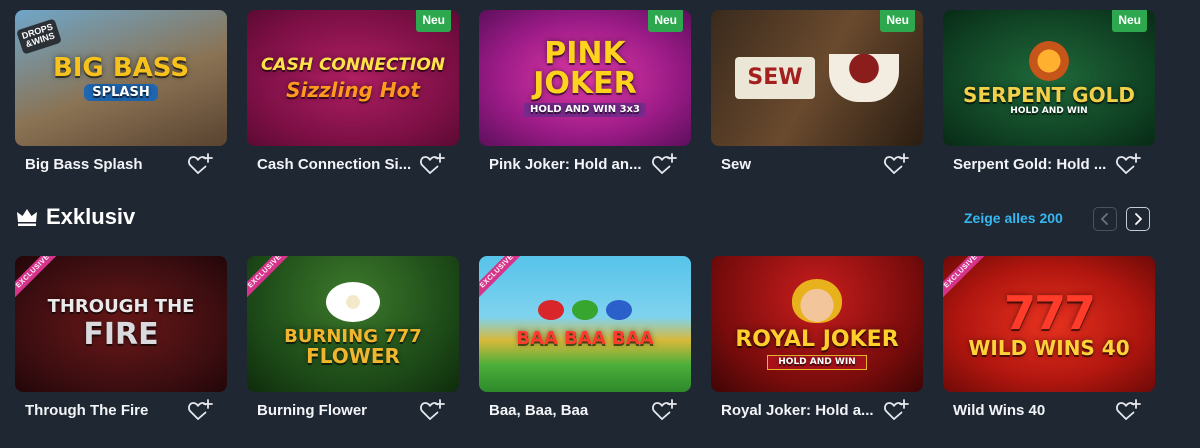  Describe the element at coordinates (817, 324) in the screenshot. I see `game-thumbnail: ROYAL JOKER HOLD AND WIN` at that location.